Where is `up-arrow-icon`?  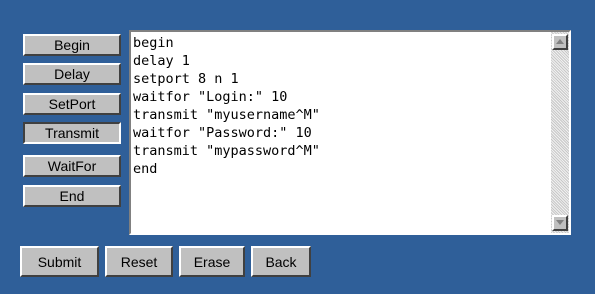
up-arrow-icon is located at coordinates (560, 41).